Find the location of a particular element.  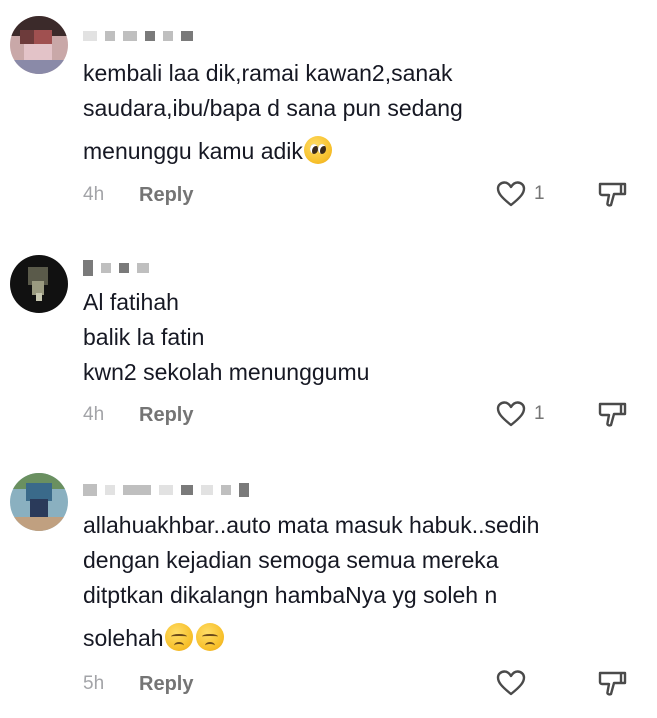

comment-line: balik la fatin is located at coordinates (144, 337).